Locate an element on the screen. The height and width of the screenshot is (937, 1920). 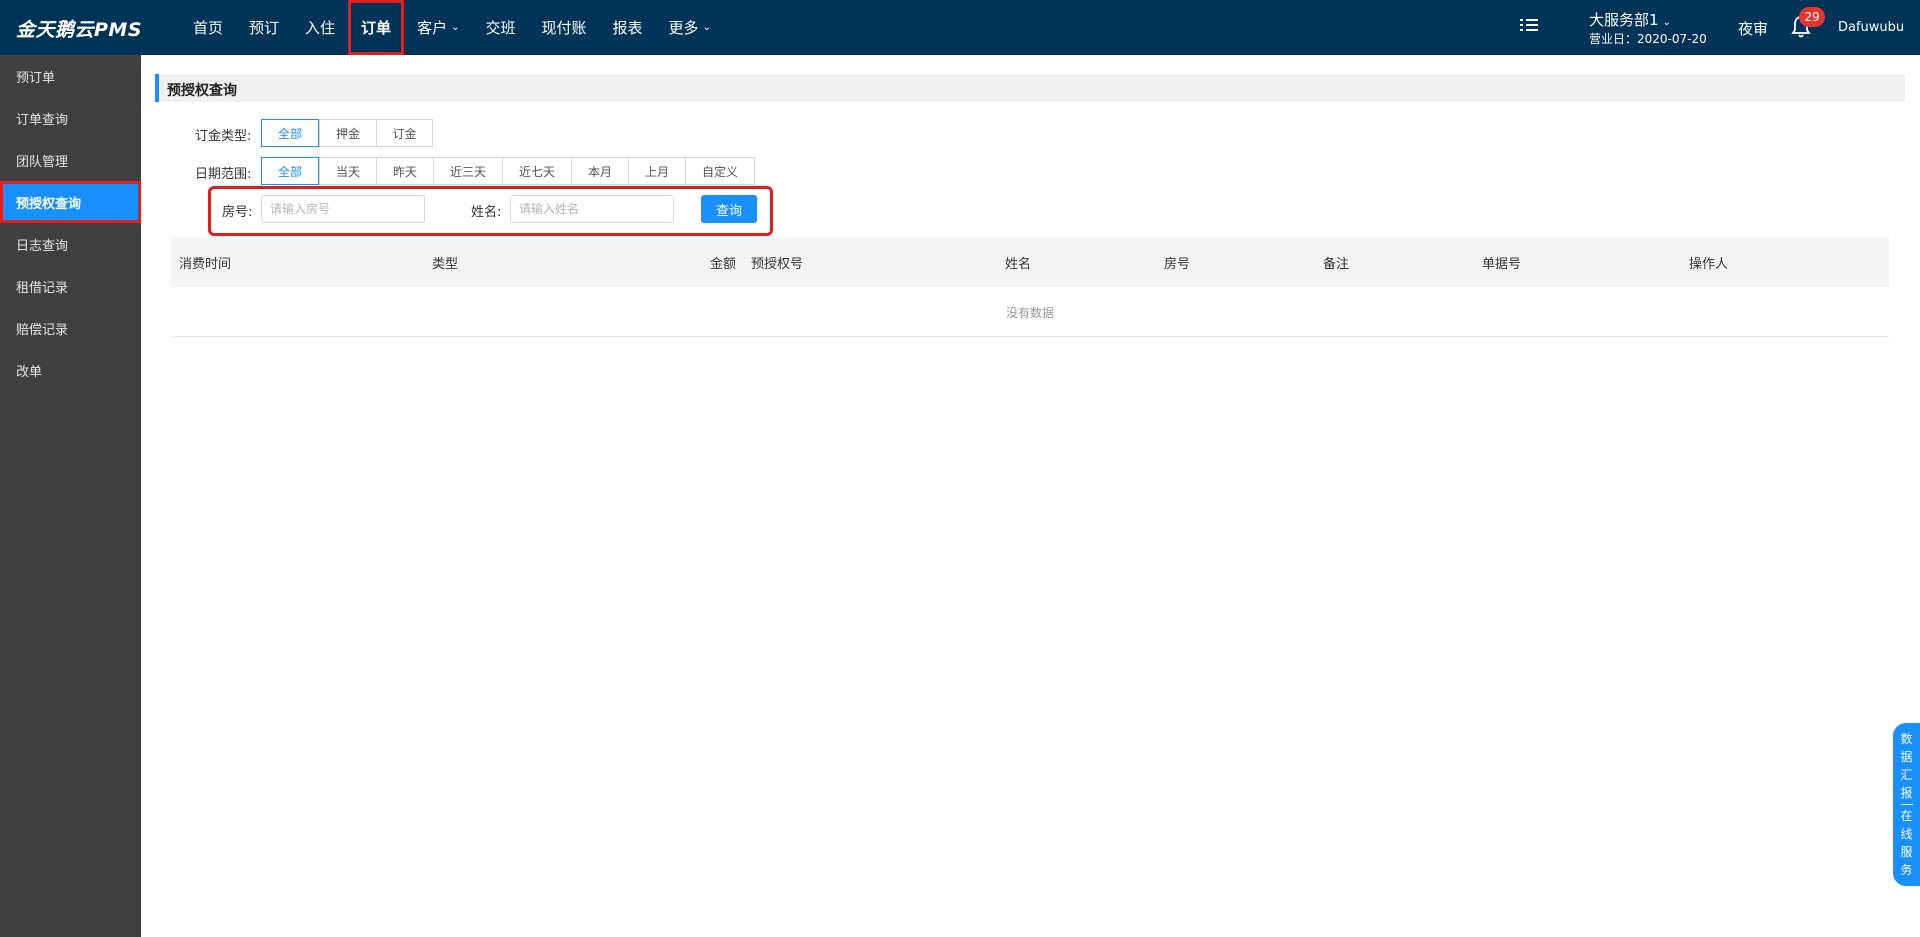
sidebar-item-log-query: 日志查询 is located at coordinates (70, 244).